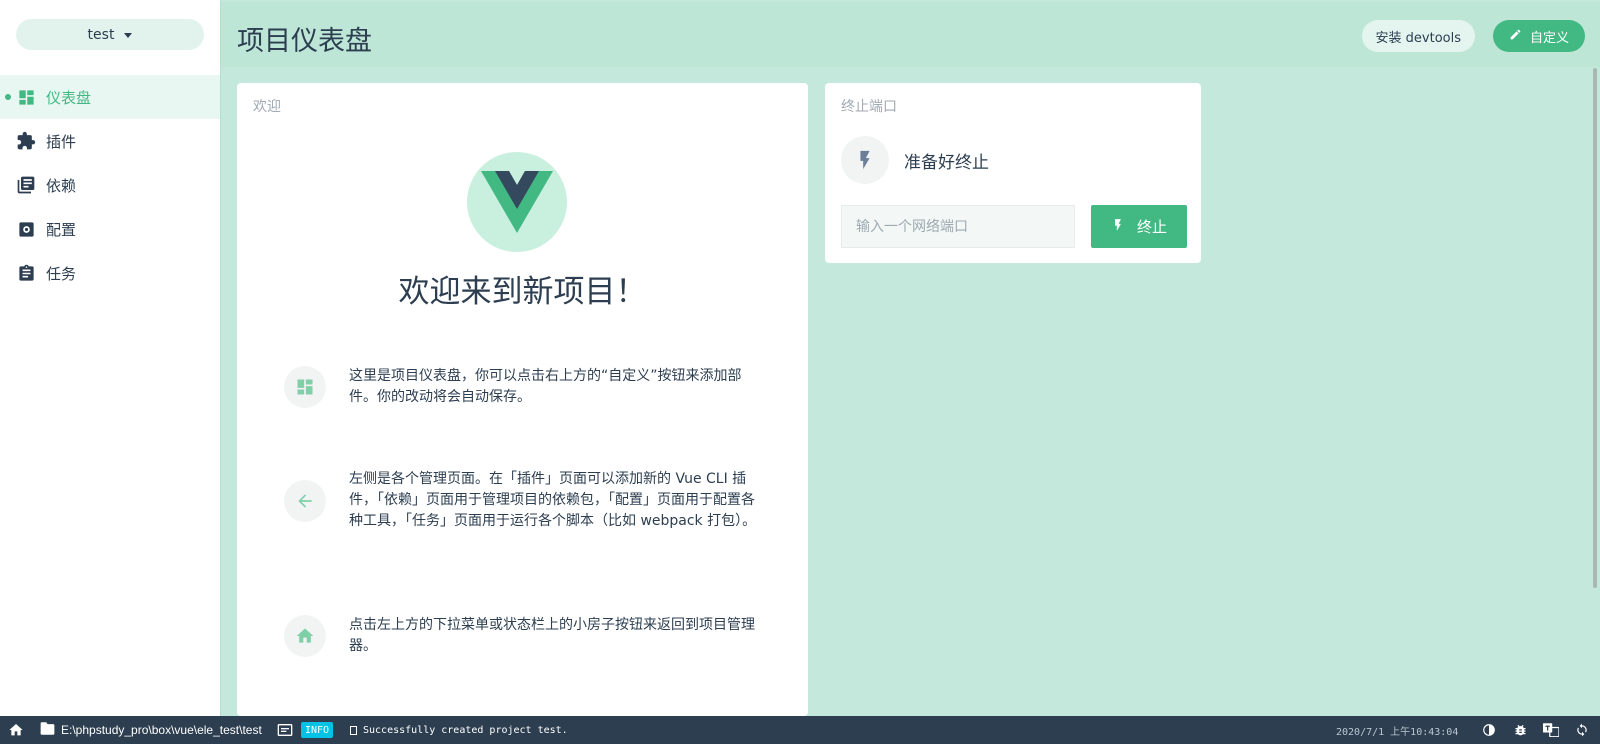 Image resolution: width=1600 pixels, height=744 pixels. What do you see at coordinates (304, 41) in the screenshot?
I see `page-title: 项目仪表盘` at bounding box center [304, 41].